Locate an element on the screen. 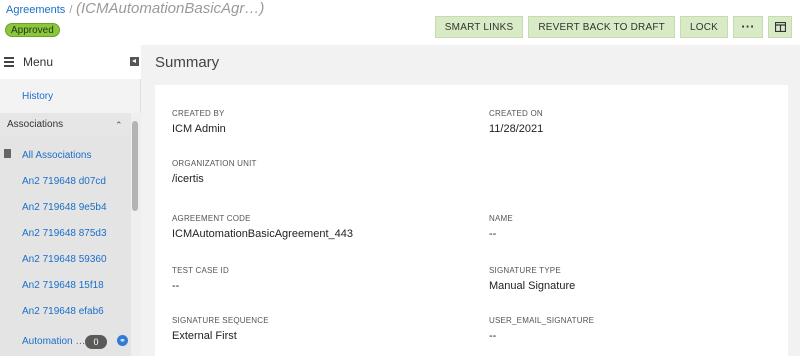  sidebar-item-association: An2 719648 9e5b4 is located at coordinates (64, 207).